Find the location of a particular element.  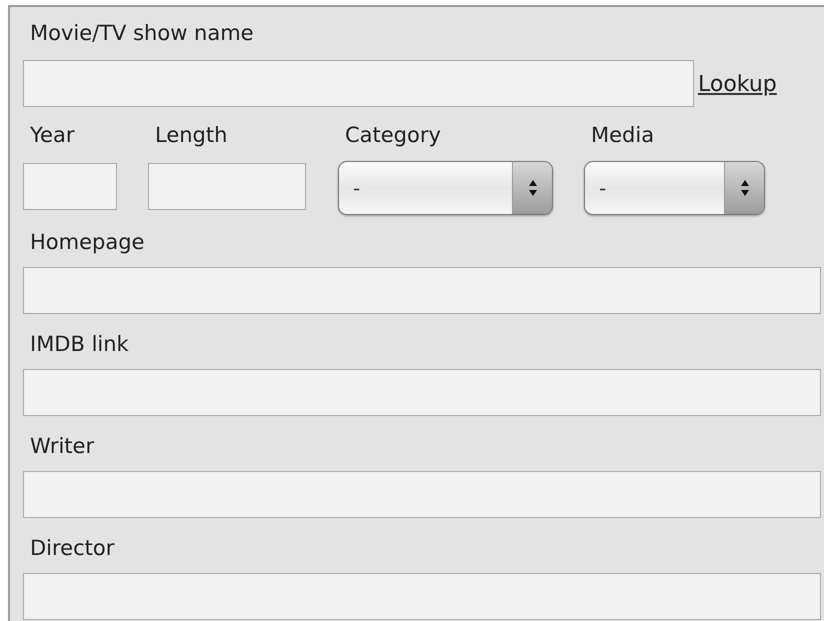

field-label: IMDB link is located at coordinates (79, 344).